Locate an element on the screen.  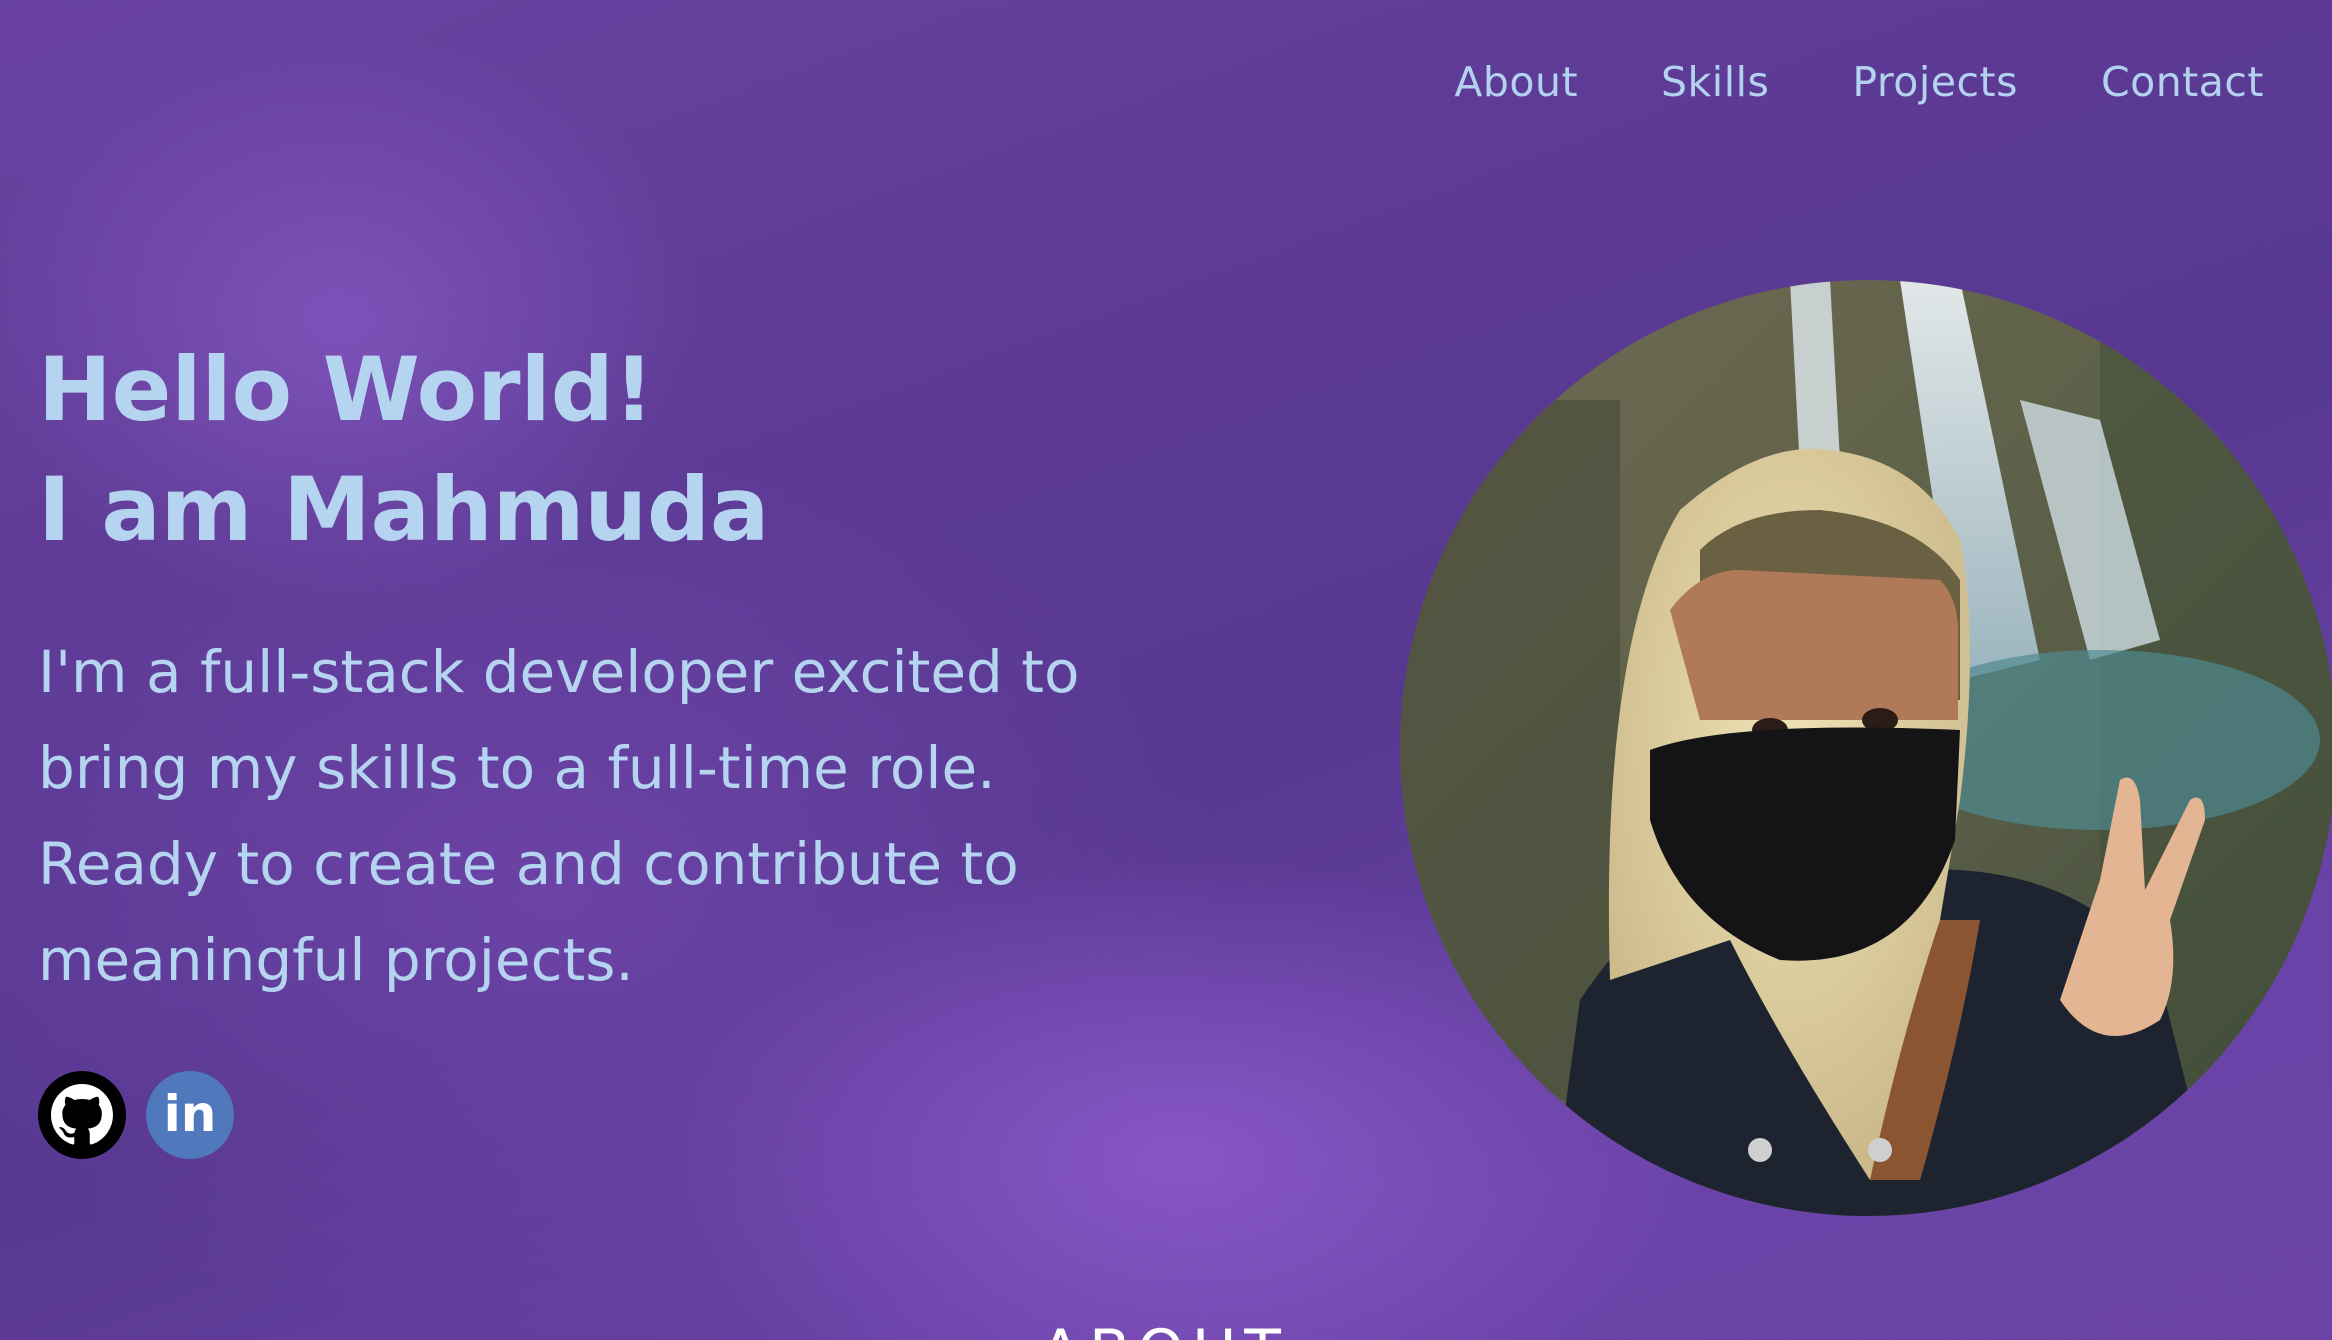
social-links: in is located at coordinates (136, 1115).